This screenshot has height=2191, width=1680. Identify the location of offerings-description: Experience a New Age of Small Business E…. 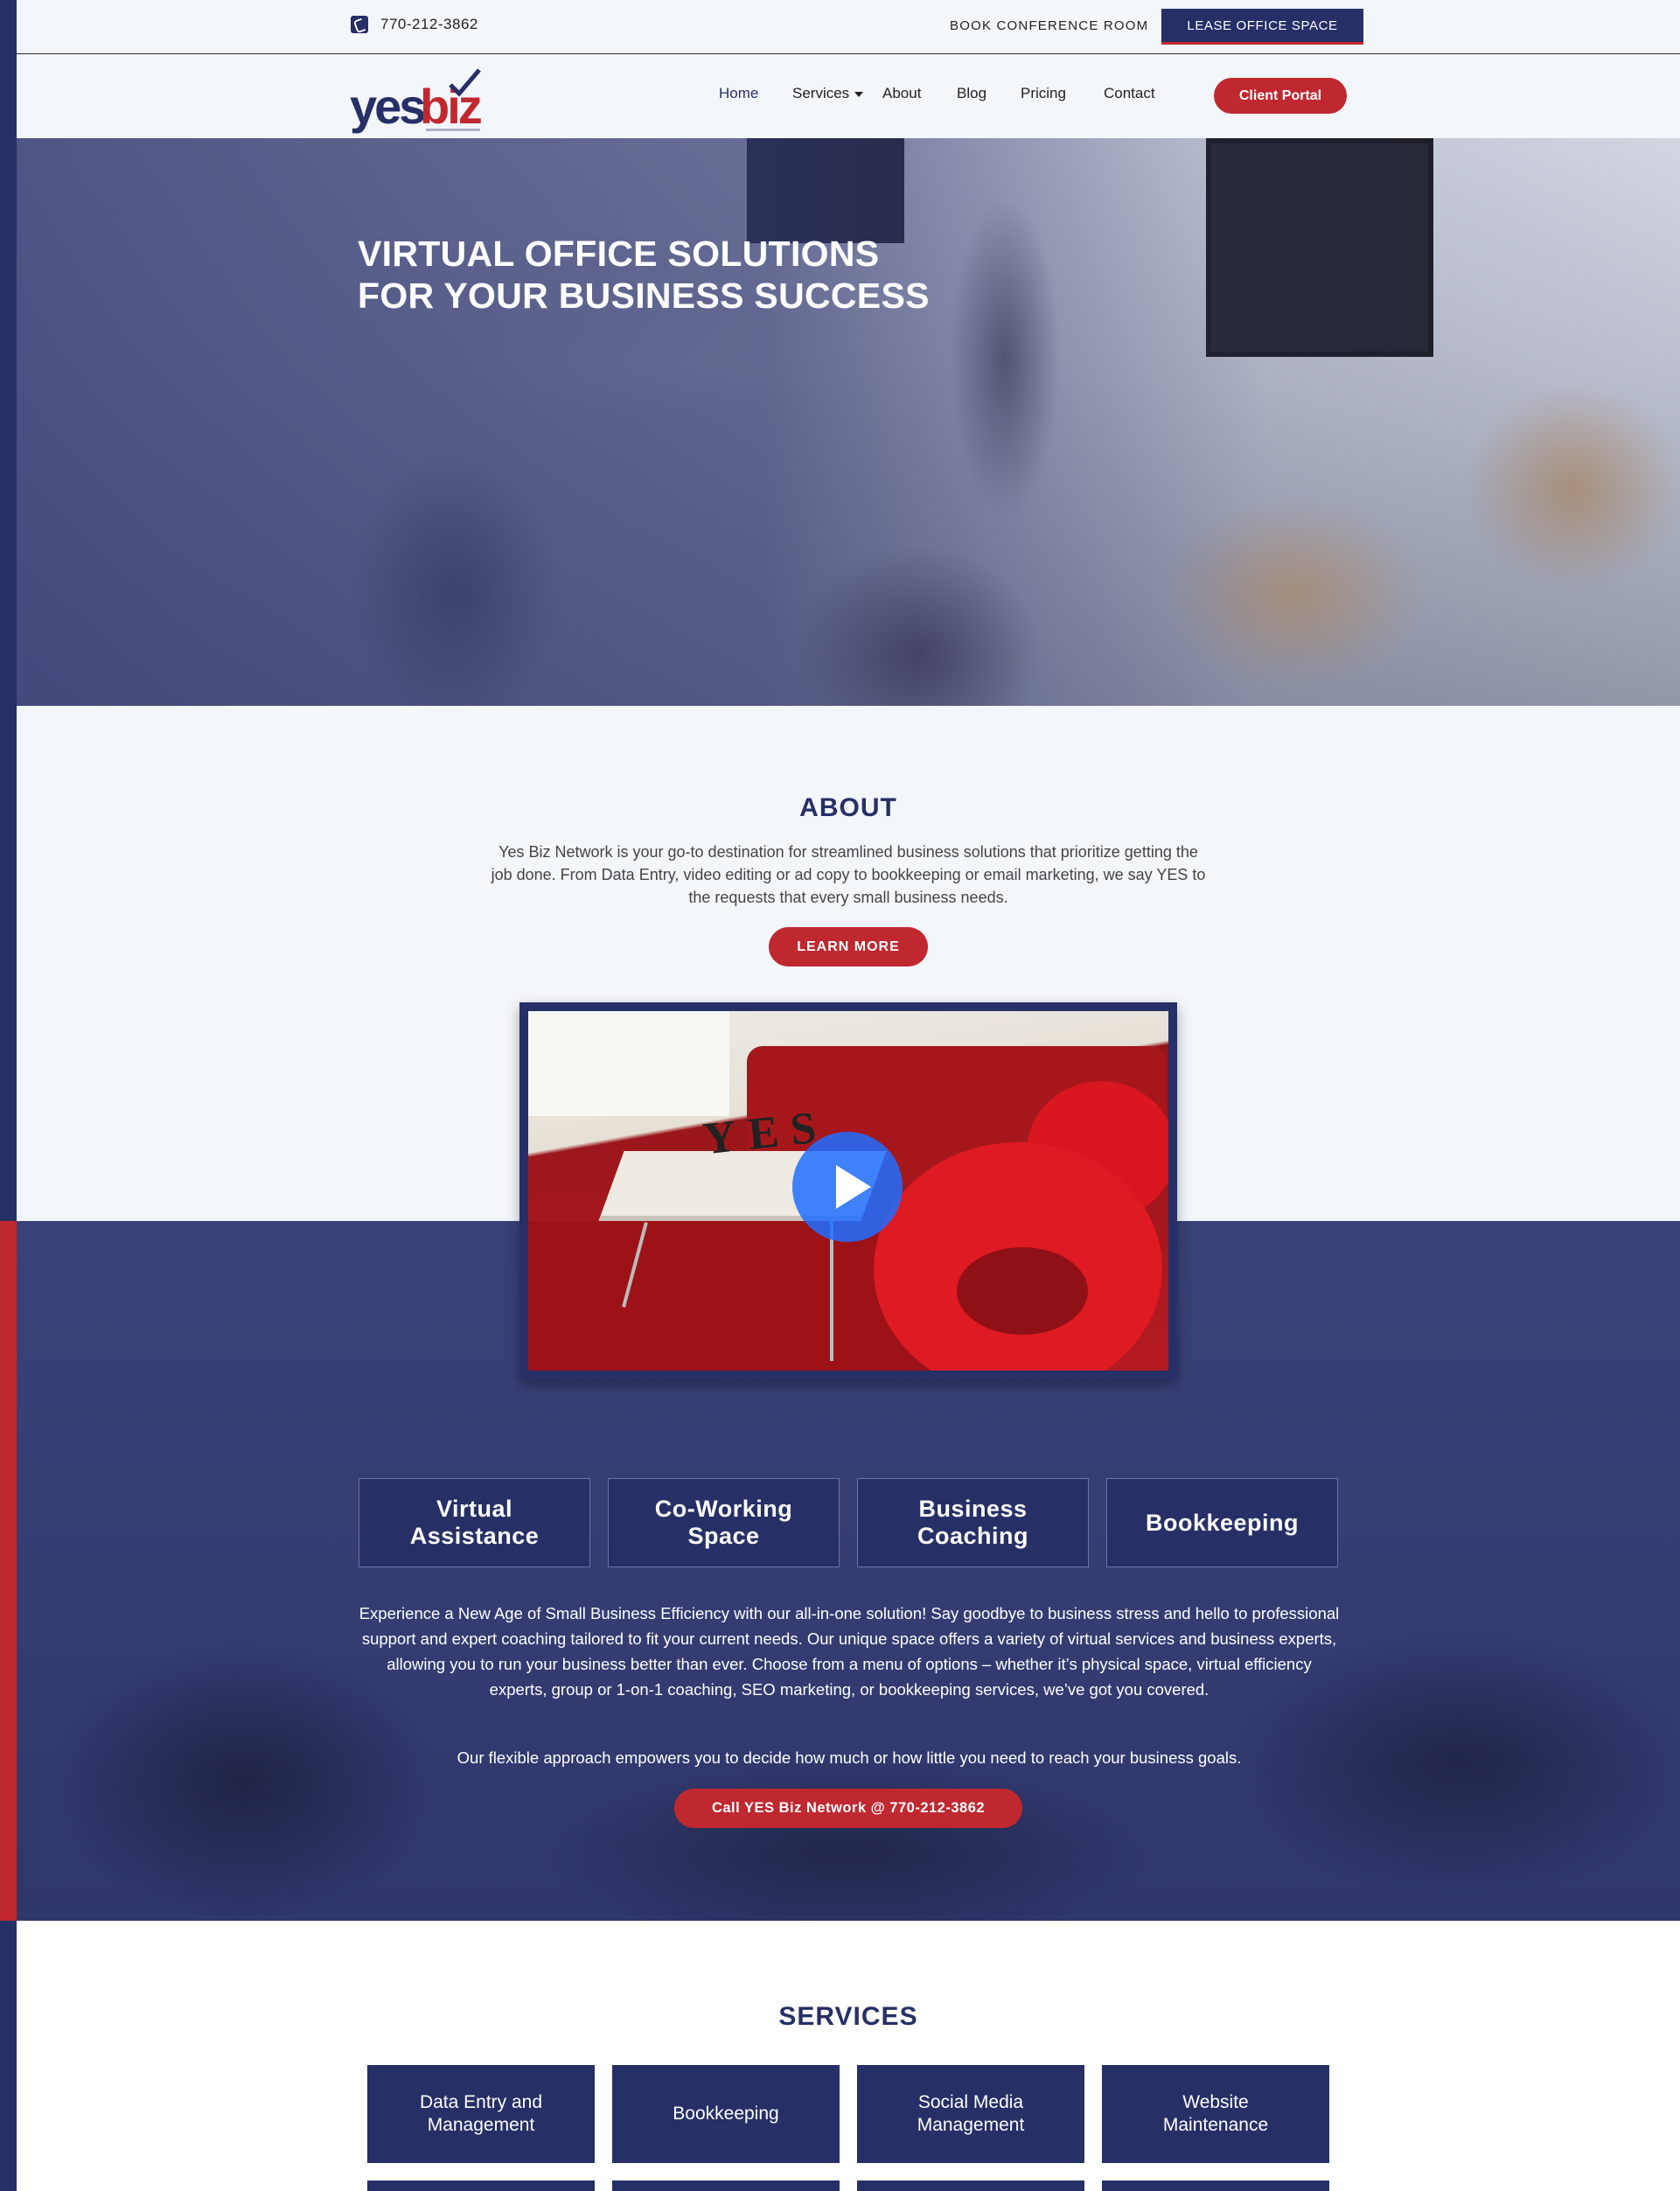
(849, 1651).